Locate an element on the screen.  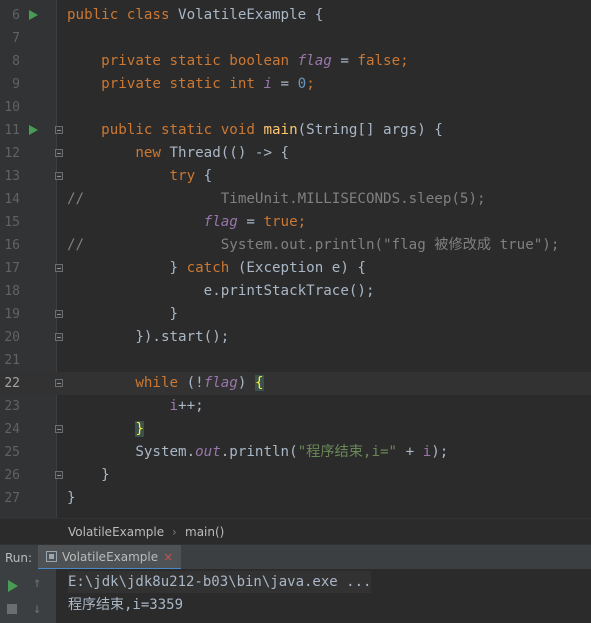
code-line: 15 flag = true; is located at coordinates (295, 222).